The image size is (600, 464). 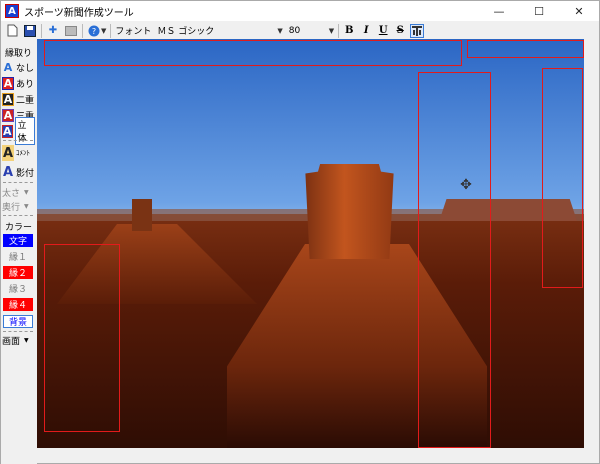 What do you see at coordinates (25, 173) in the screenshot?
I see `option-label: 影付` at bounding box center [25, 173].